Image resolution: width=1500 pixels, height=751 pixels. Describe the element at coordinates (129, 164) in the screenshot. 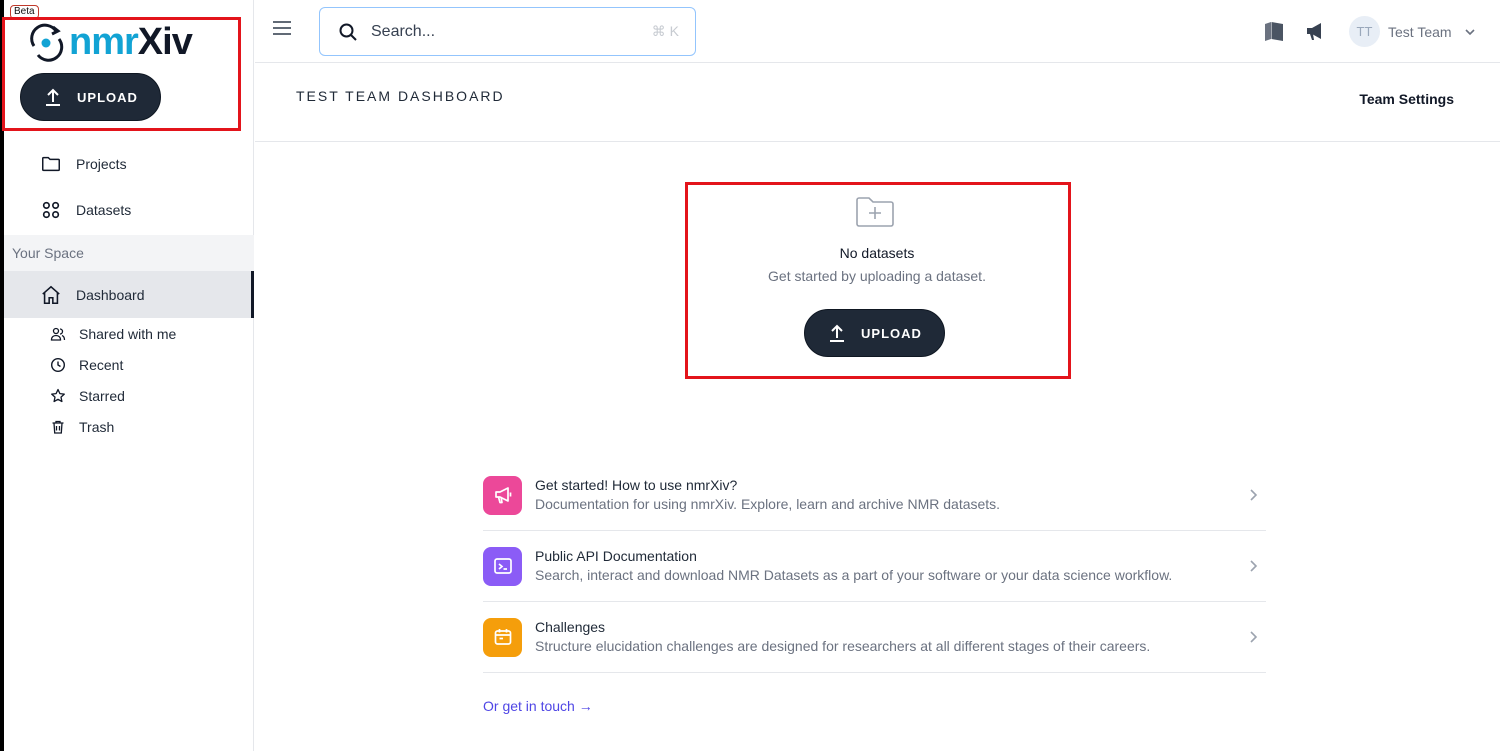

I see `sidebar-item-projects: Projects` at that location.